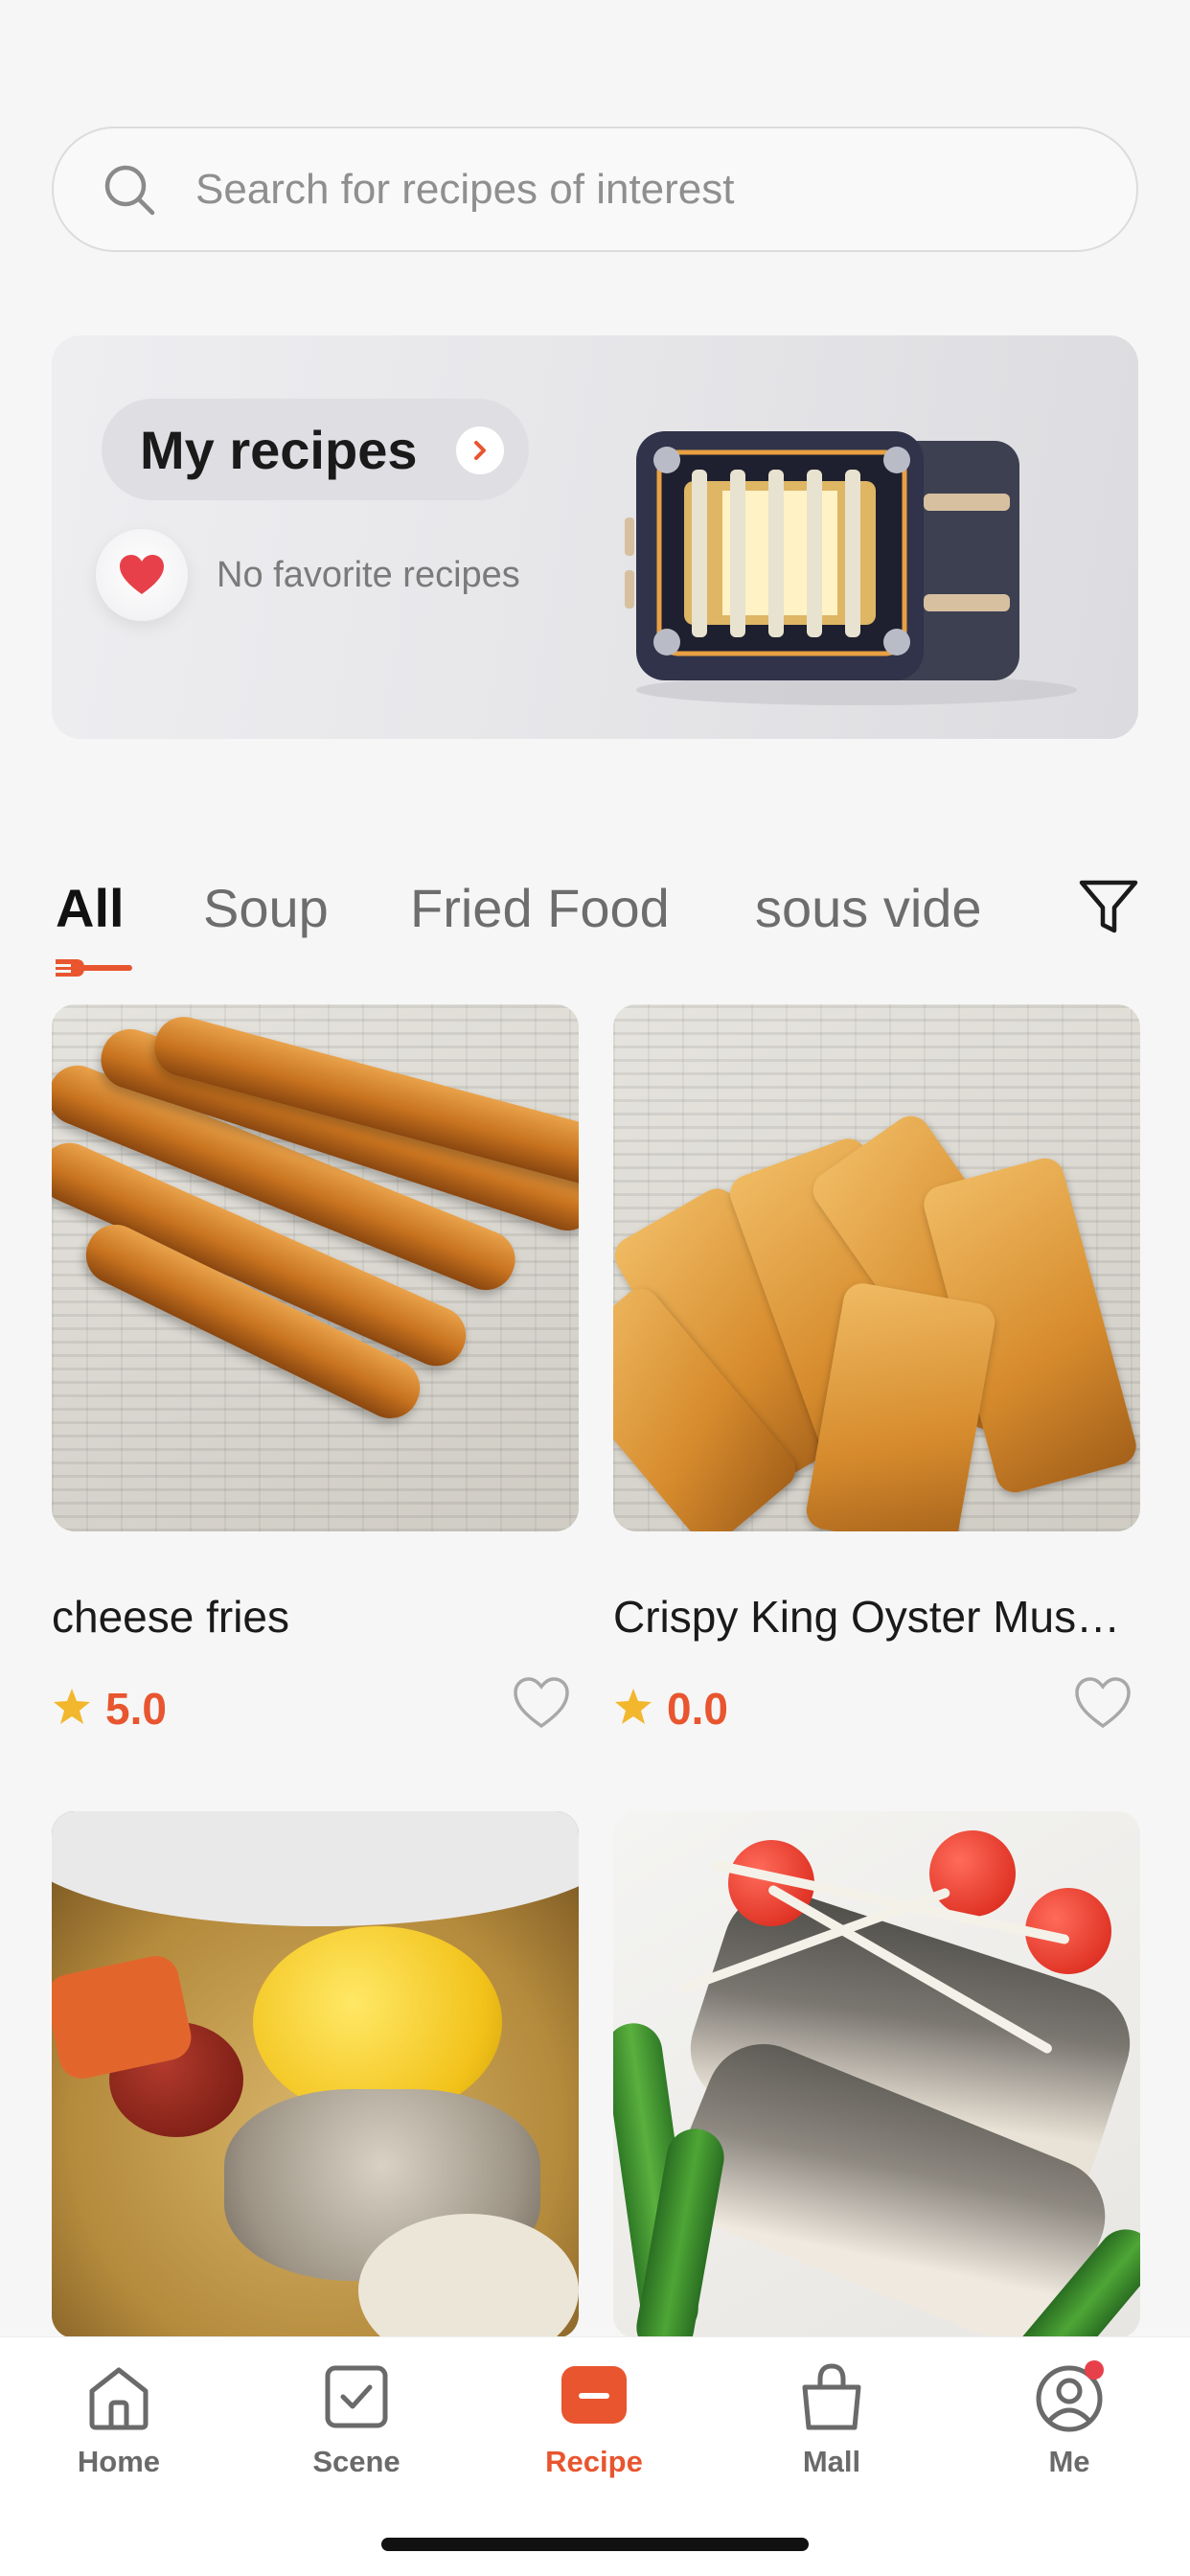 The height and width of the screenshot is (2576, 1190). What do you see at coordinates (626, 189) in the screenshot?
I see `search-input` at bounding box center [626, 189].